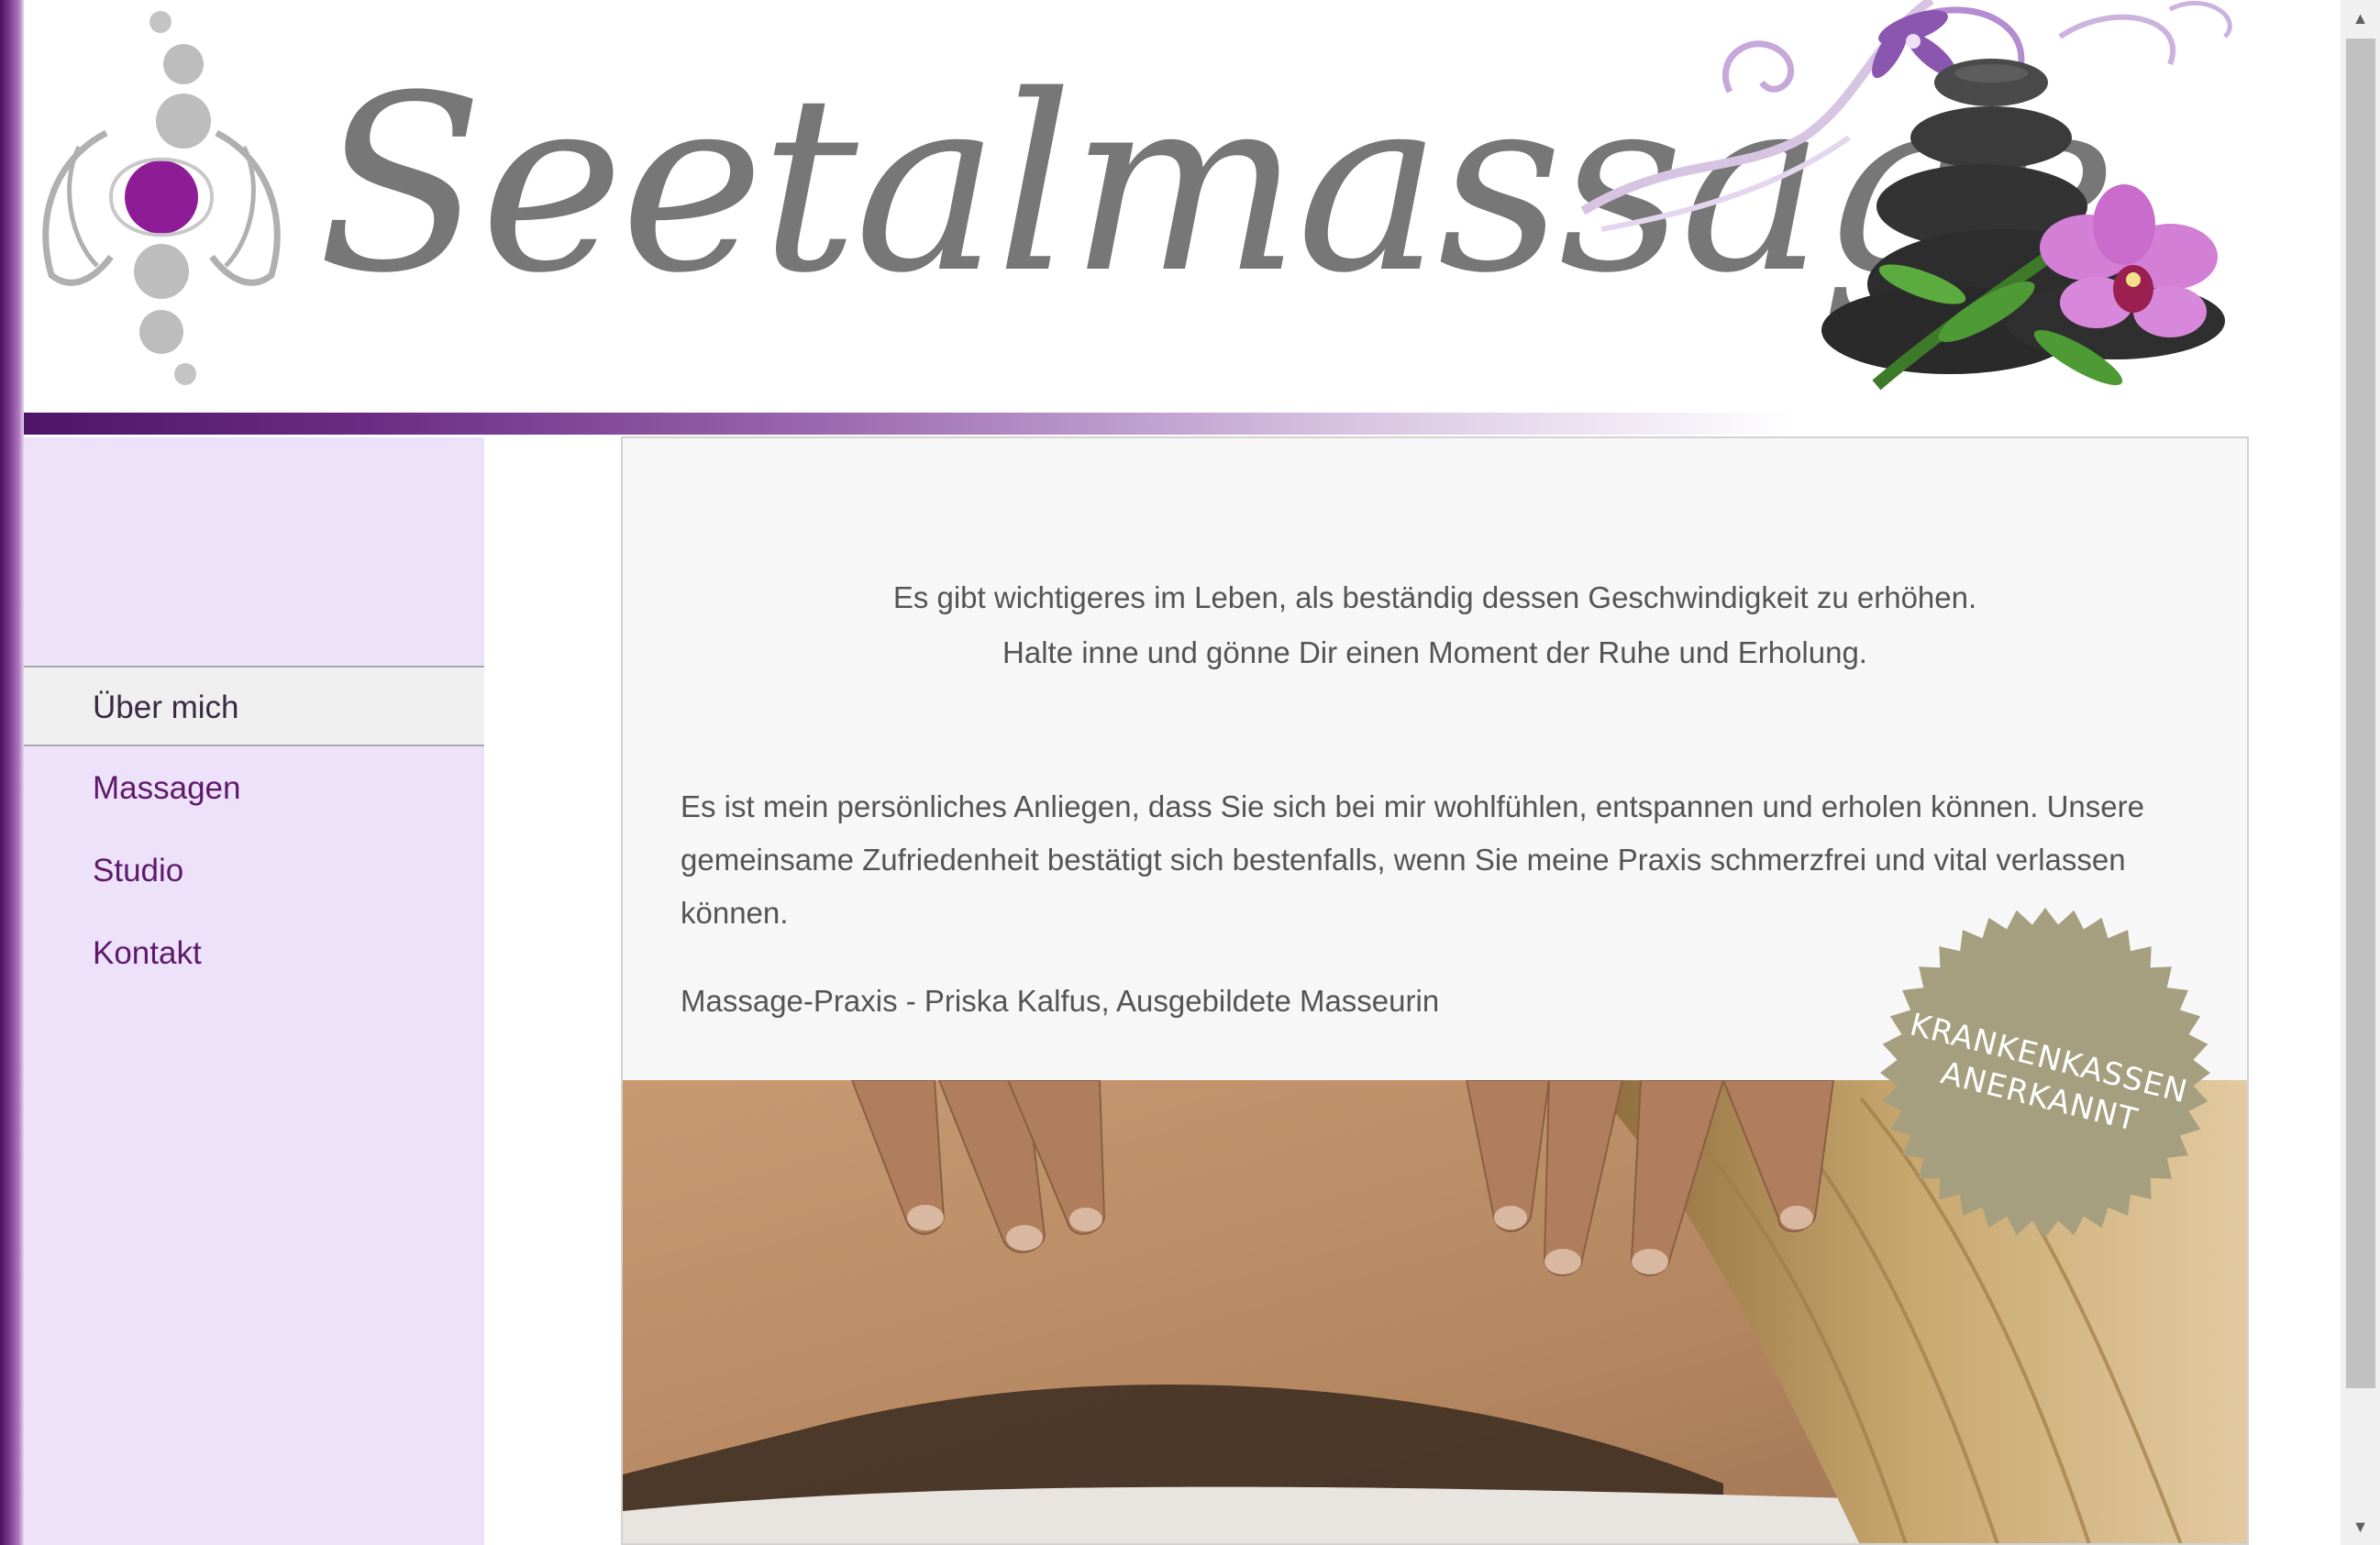 This screenshot has height=1545, width=2380. I want to click on scroll-thumb, so click(2360, 714).